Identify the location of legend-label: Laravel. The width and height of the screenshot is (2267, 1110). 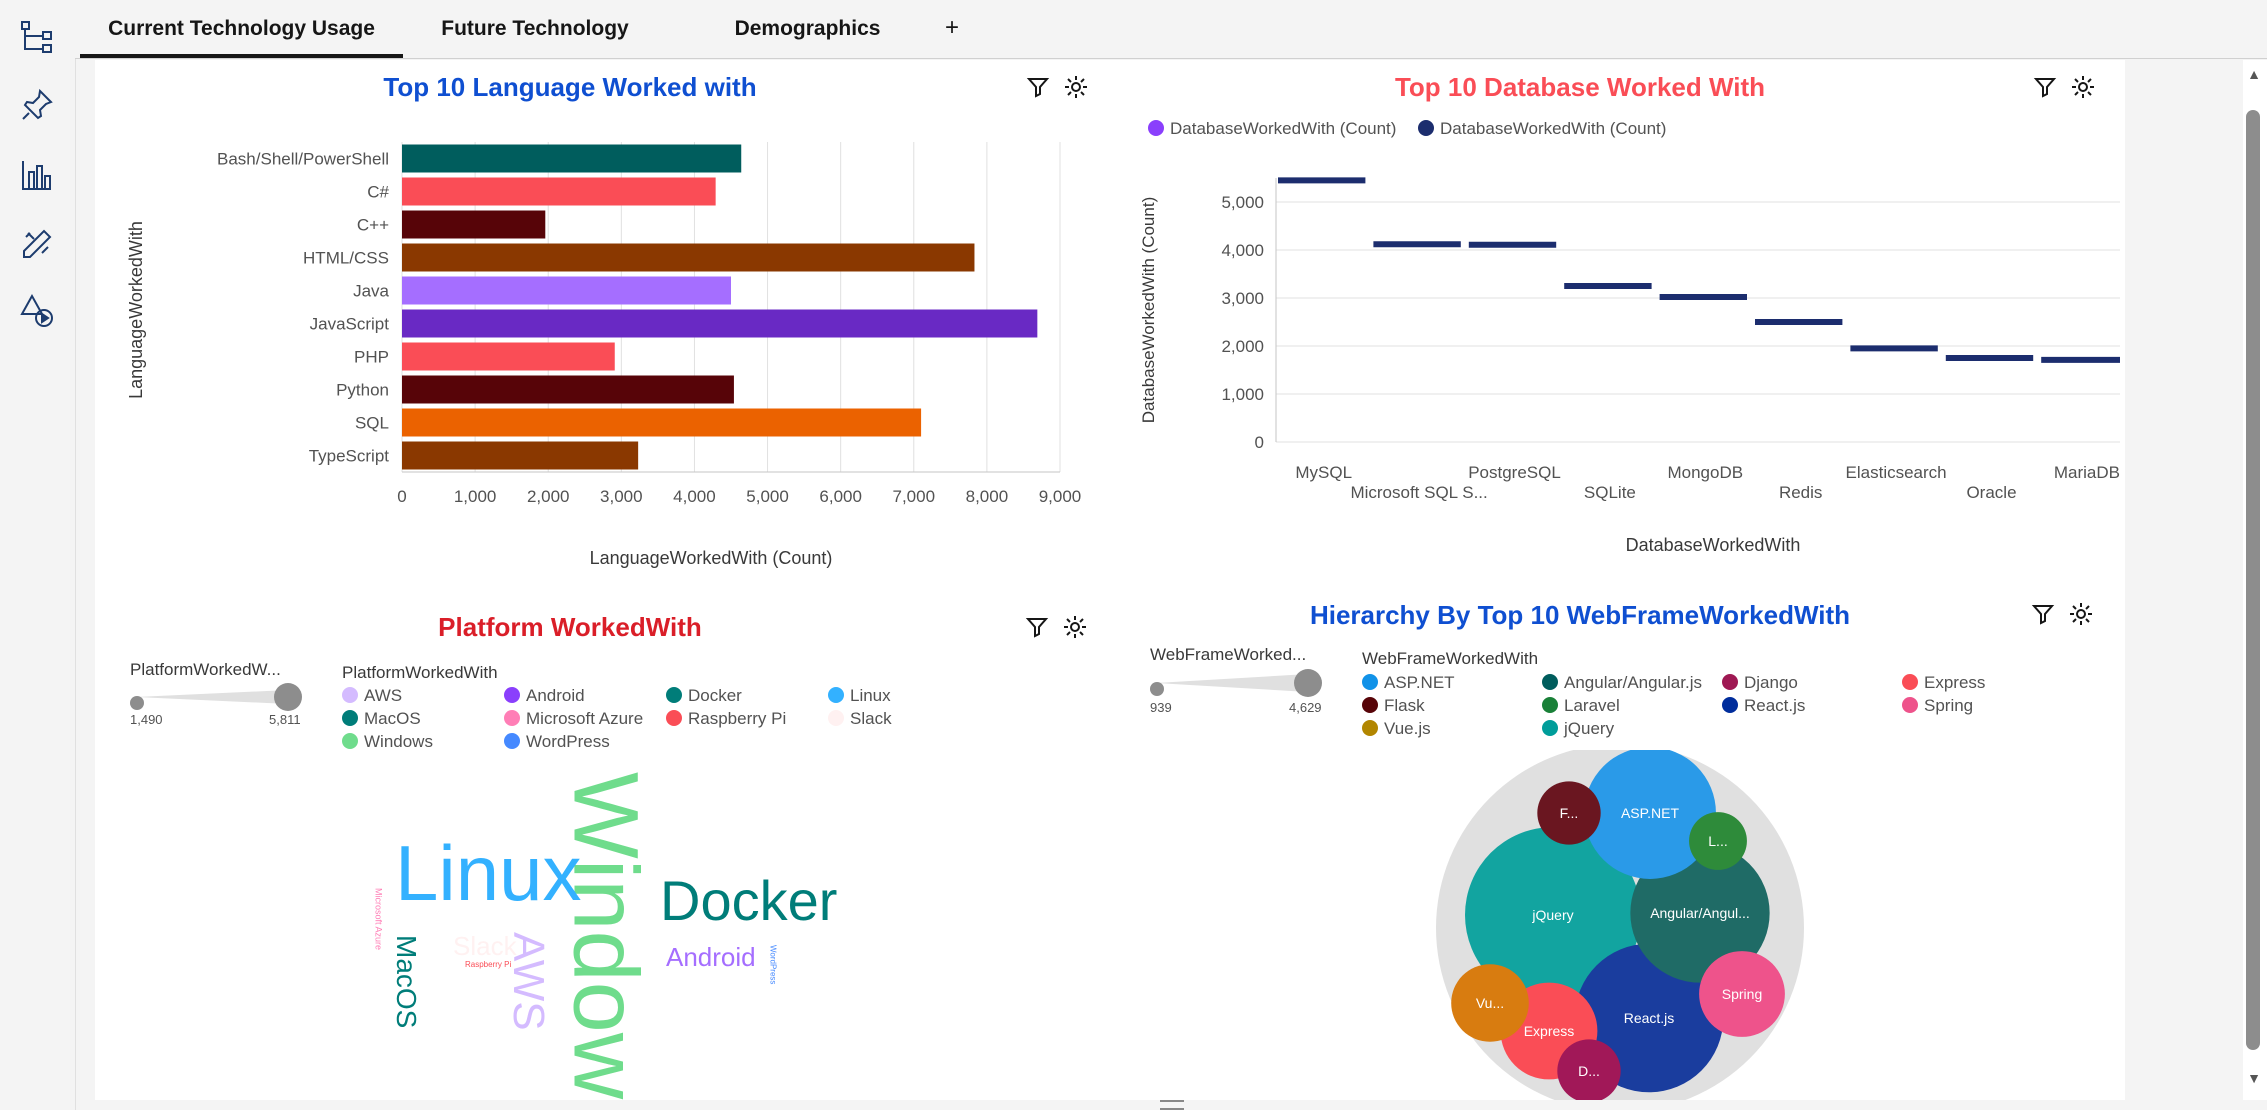
(1592, 705).